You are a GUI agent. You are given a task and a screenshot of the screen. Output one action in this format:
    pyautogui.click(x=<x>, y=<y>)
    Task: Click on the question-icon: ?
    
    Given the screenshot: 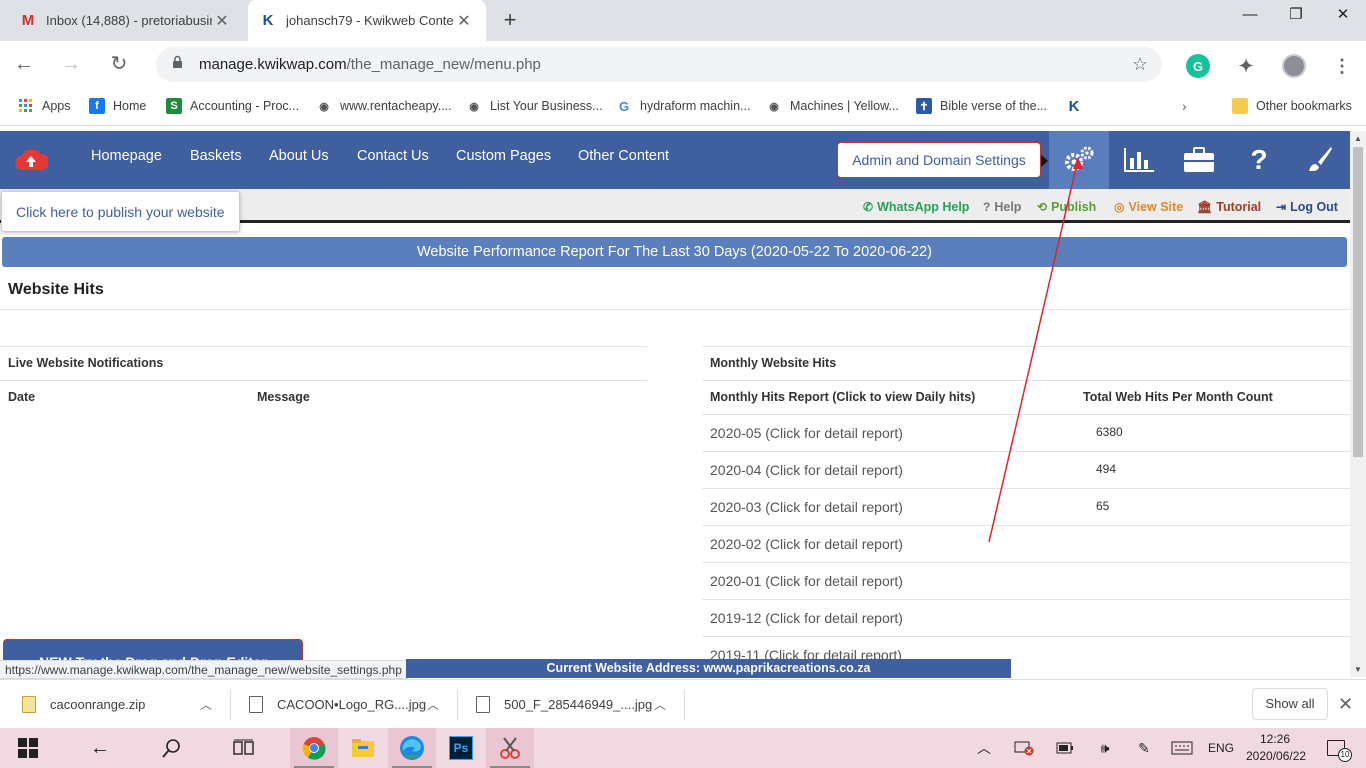 What is the action you would take?
    pyautogui.click(x=987, y=207)
    